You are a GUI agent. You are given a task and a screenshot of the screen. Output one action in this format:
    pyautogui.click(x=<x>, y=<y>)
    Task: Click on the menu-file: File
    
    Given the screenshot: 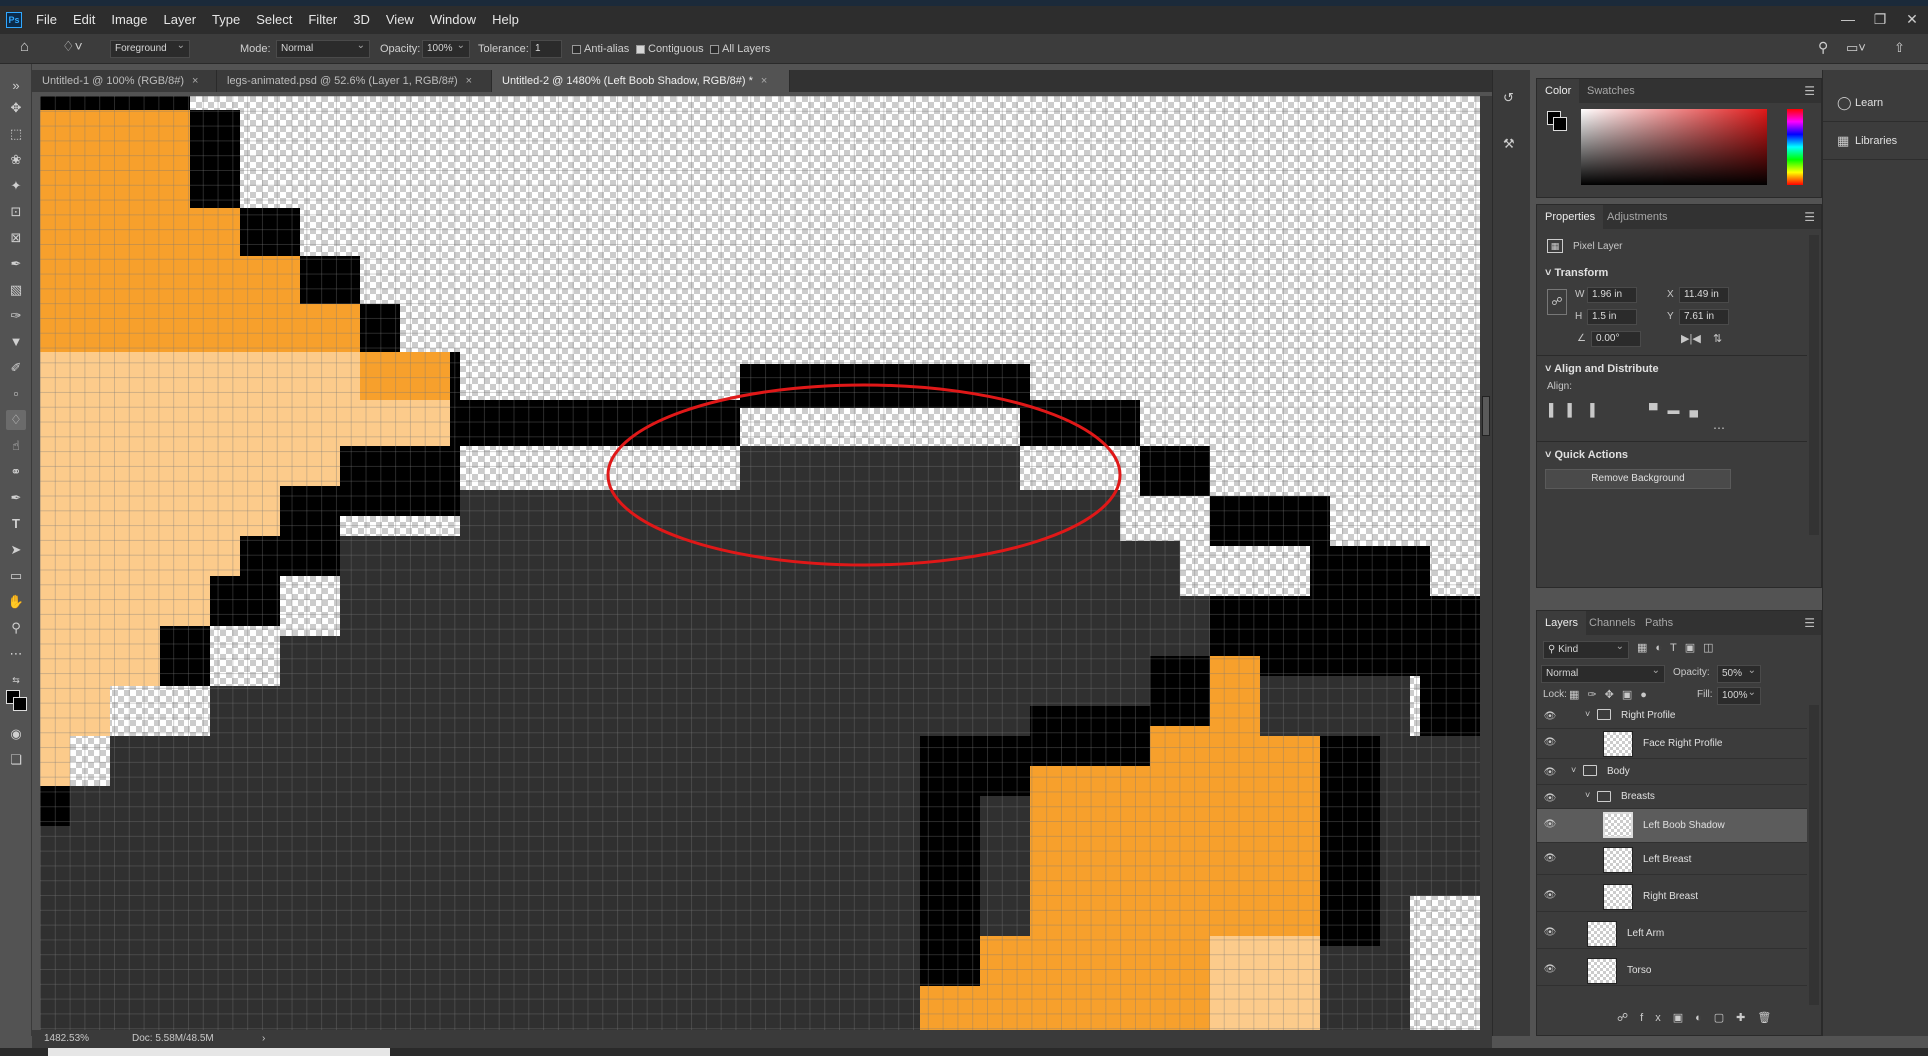 What is the action you would take?
    pyautogui.click(x=46, y=20)
    